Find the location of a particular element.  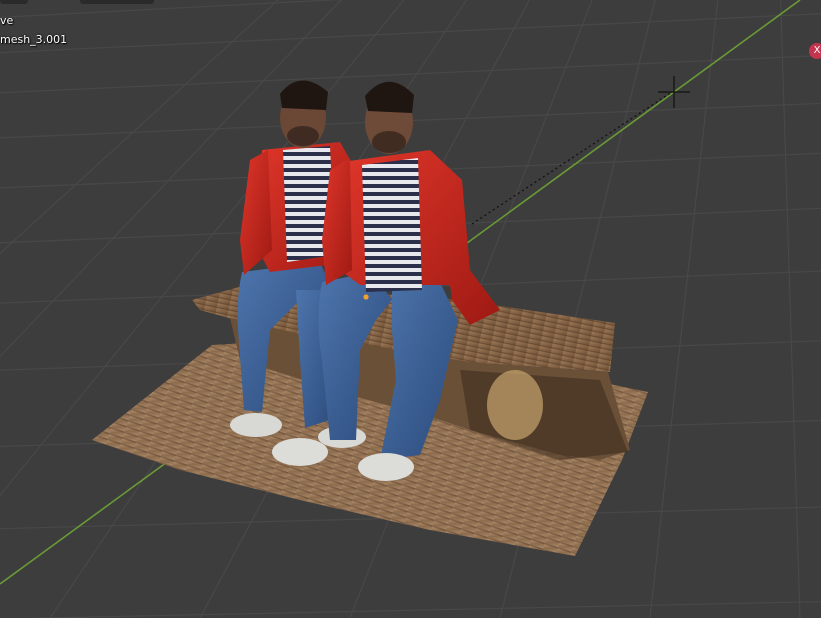

view-name-label: ve is located at coordinates (7, 20).